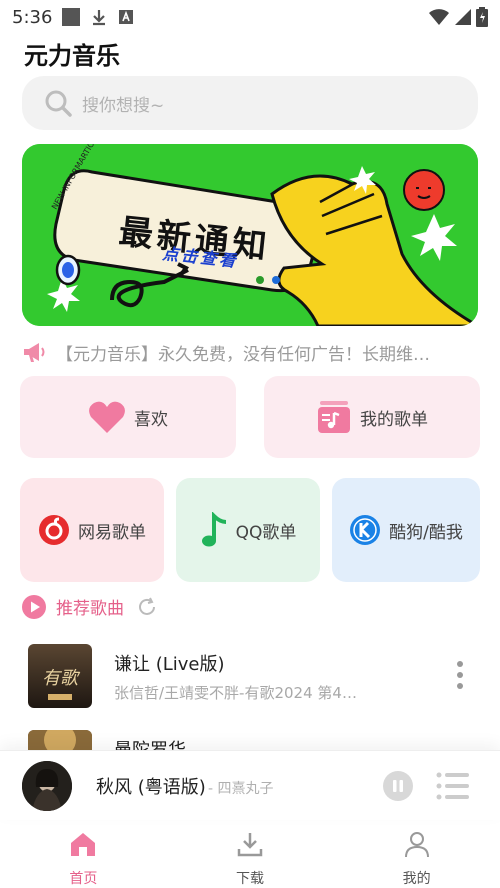 This screenshot has width=500, height=888. I want to click on pause-icon, so click(398, 786).